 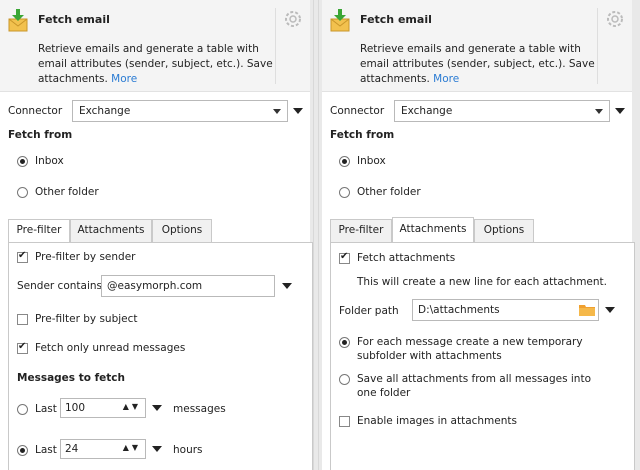 I want to click on unread-only-label: Fetch only unread messages, so click(x=110, y=348).